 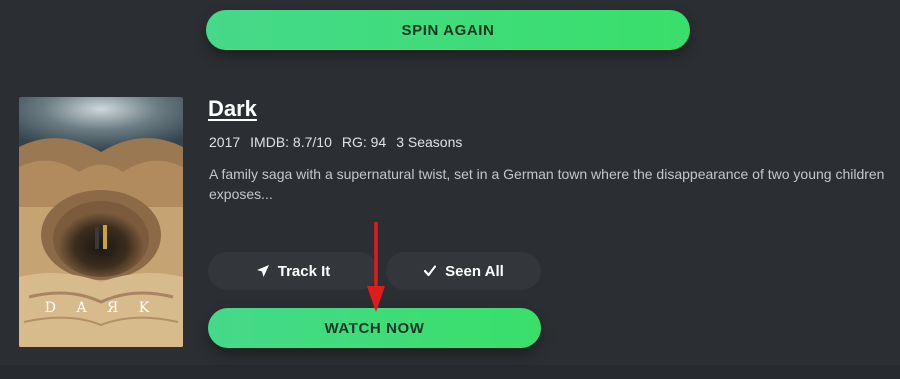 I want to click on watch-now-label: WATCH NOW, so click(x=374, y=328).